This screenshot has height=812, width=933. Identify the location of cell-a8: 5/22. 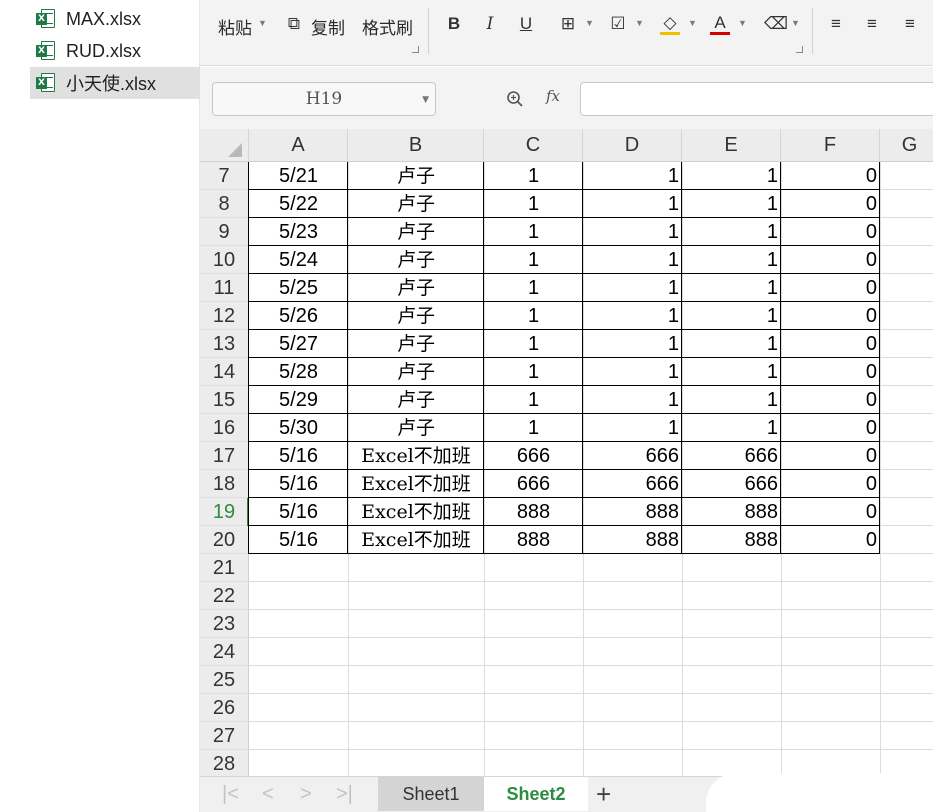
(298, 204).